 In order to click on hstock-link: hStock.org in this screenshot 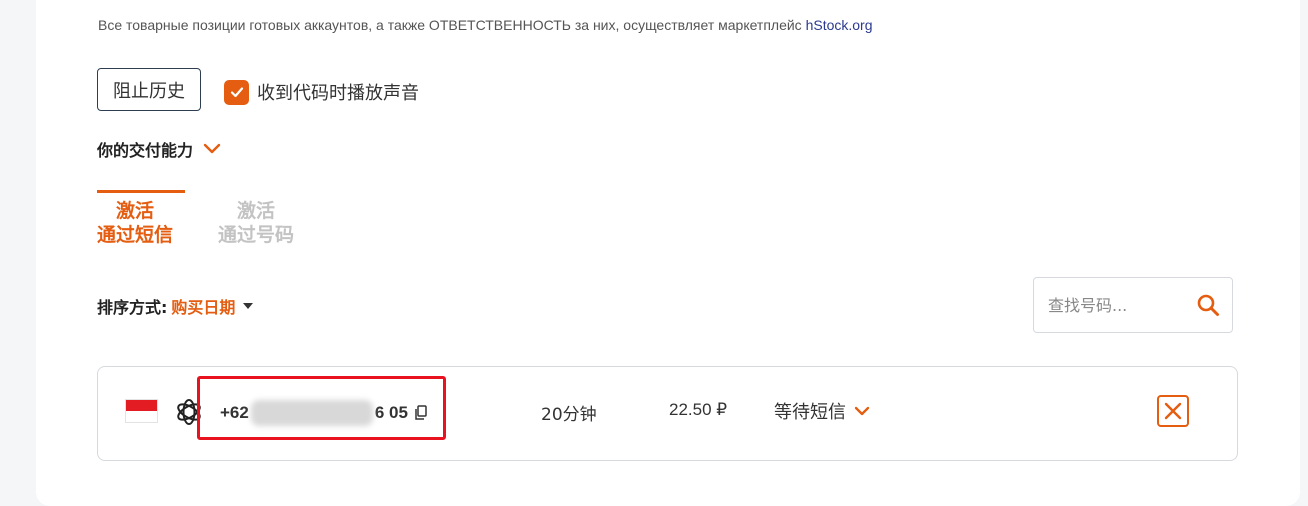, I will do `click(839, 25)`.